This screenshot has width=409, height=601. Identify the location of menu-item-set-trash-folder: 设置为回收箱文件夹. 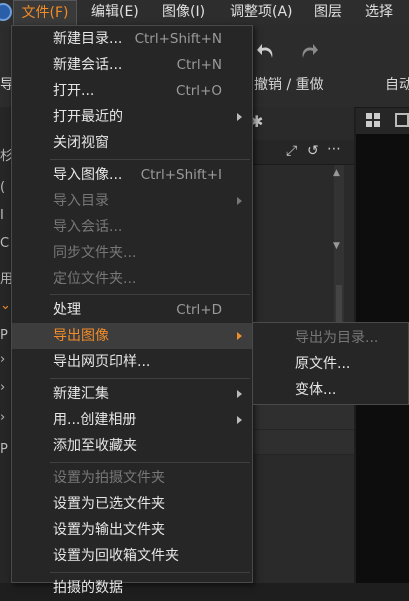
(132, 556).